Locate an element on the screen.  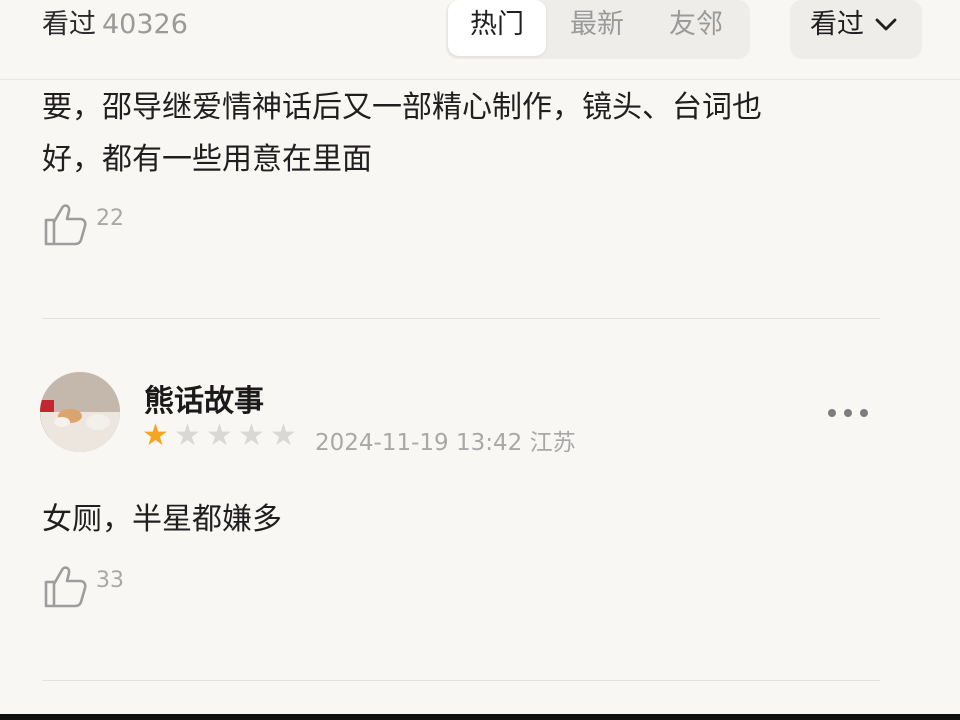
tab-latest: 最新 is located at coordinates (597, 29).